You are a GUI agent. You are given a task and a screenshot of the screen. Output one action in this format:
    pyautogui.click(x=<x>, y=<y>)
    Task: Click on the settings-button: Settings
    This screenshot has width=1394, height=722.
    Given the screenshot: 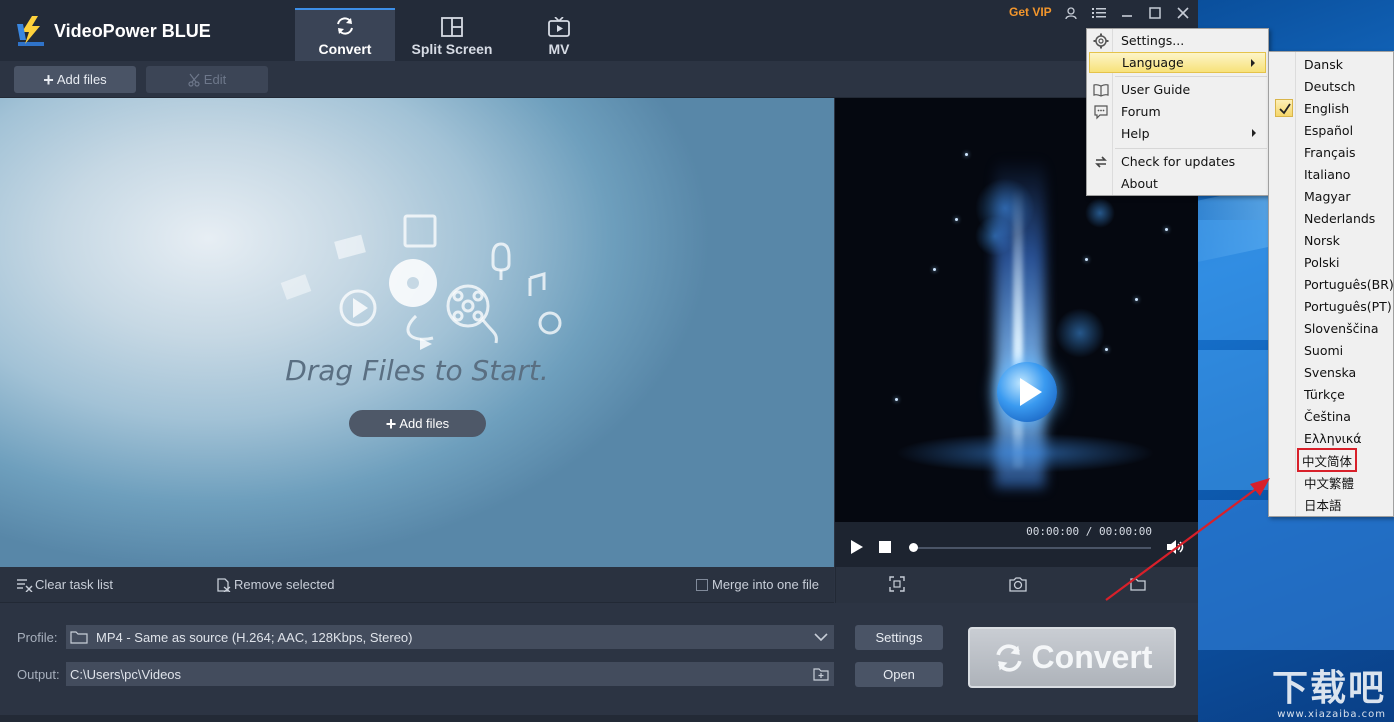 What is the action you would take?
    pyautogui.click(x=899, y=637)
    